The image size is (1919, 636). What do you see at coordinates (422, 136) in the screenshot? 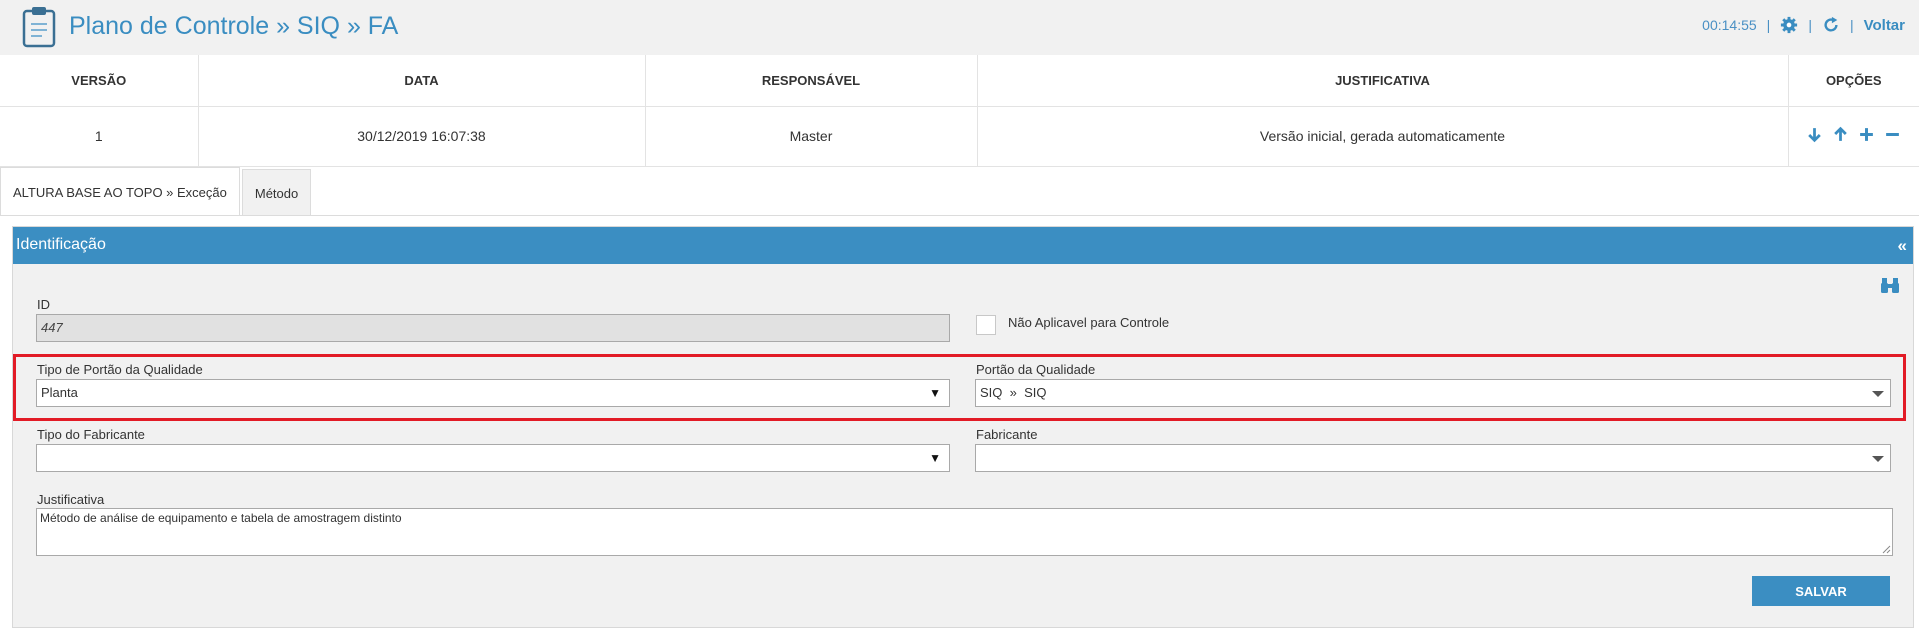
I see `cell-data: 30/12/2019 16:07:38` at bounding box center [422, 136].